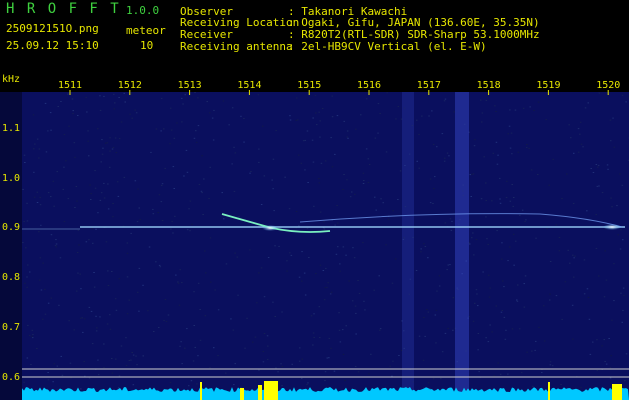 The height and width of the screenshot is (400, 629). I want to click on y-tick-label: 1.1, so click(11, 128).